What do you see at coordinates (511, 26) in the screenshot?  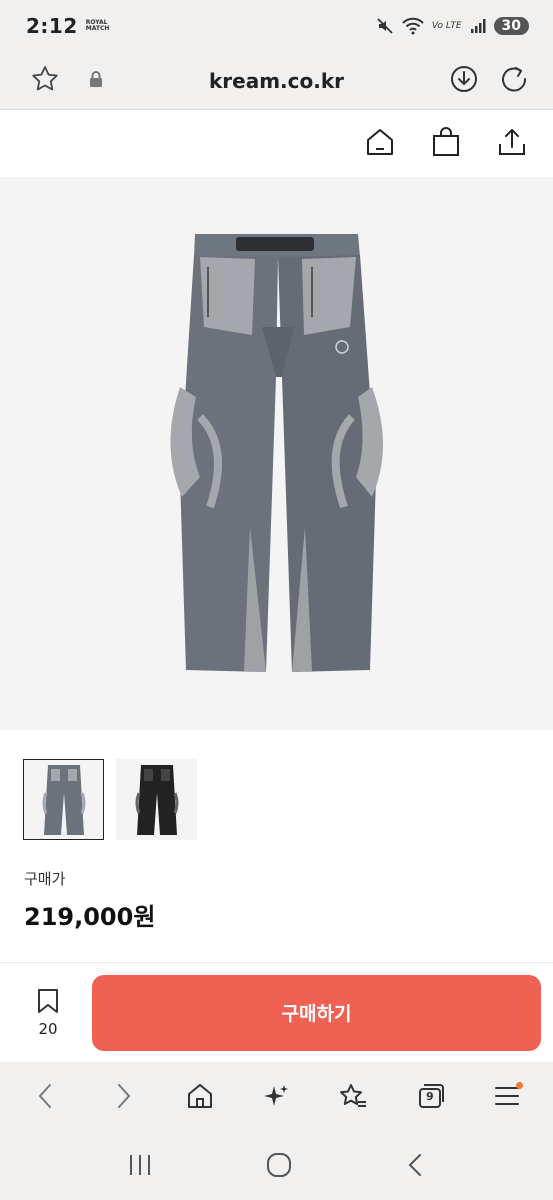 I see `battery-indicator: 30` at bounding box center [511, 26].